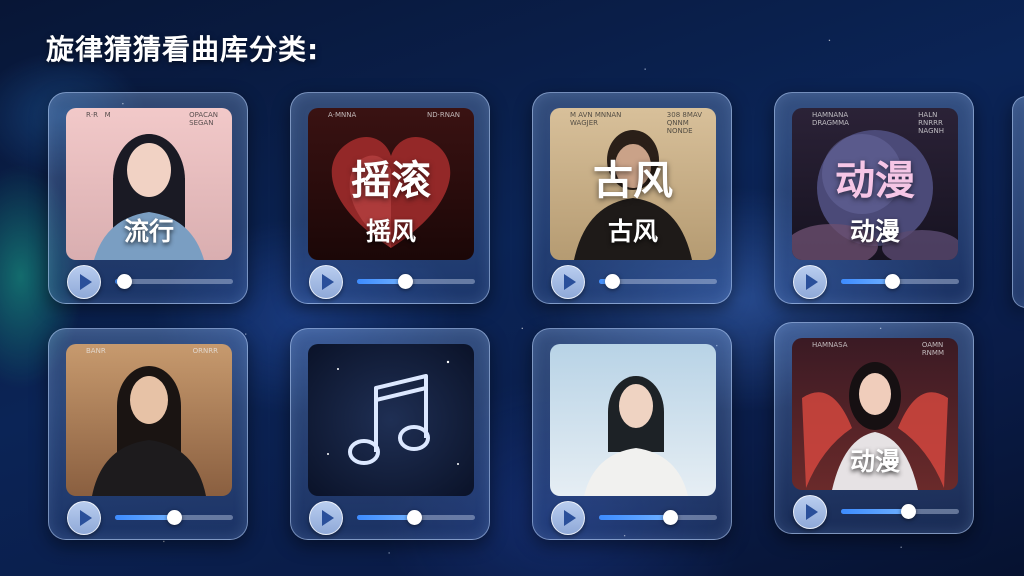 This screenshot has height=576, width=1024. Describe the element at coordinates (390, 231) in the screenshot. I see `category-label: 摇风` at that location.